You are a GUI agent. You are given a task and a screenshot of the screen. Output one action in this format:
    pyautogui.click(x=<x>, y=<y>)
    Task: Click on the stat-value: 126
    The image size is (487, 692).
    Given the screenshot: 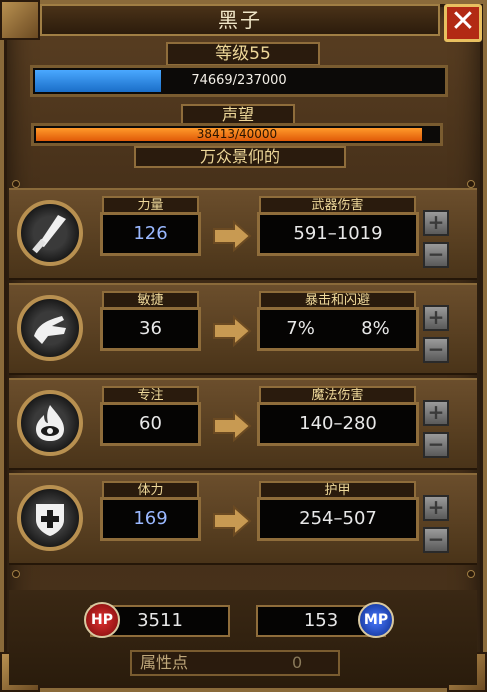 What is the action you would take?
    pyautogui.click(x=150, y=234)
    